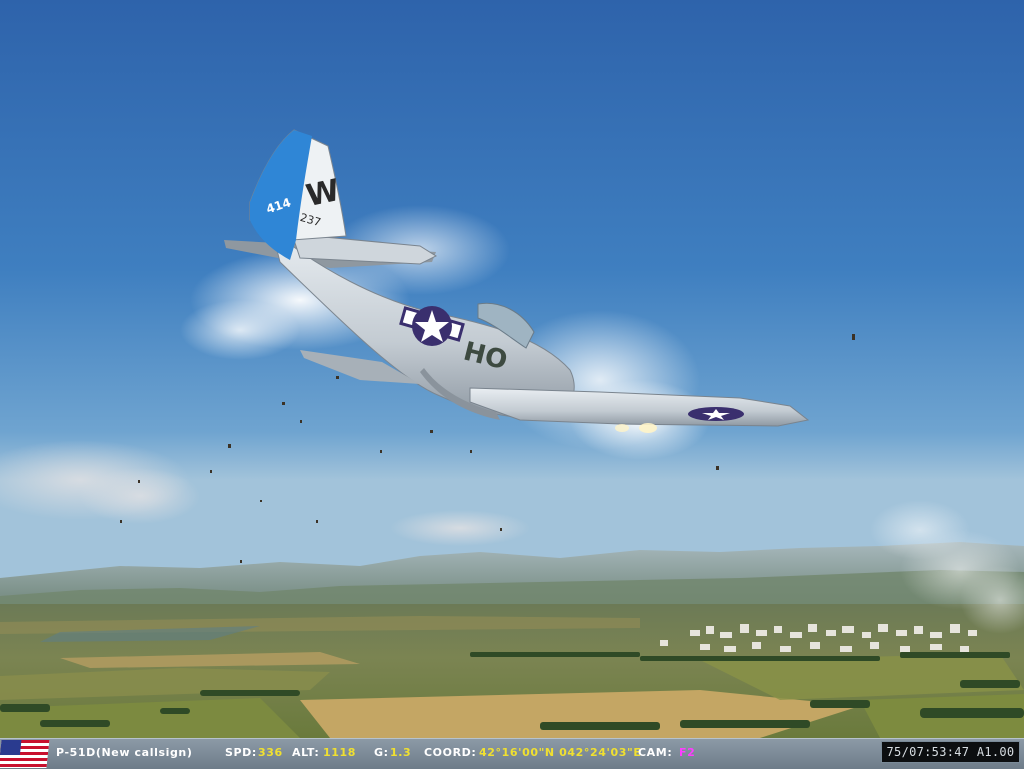 Image resolution: width=1024 pixels, height=769 pixels. Describe the element at coordinates (381, 752) in the screenshot. I see `g-force-label: G:` at that location.